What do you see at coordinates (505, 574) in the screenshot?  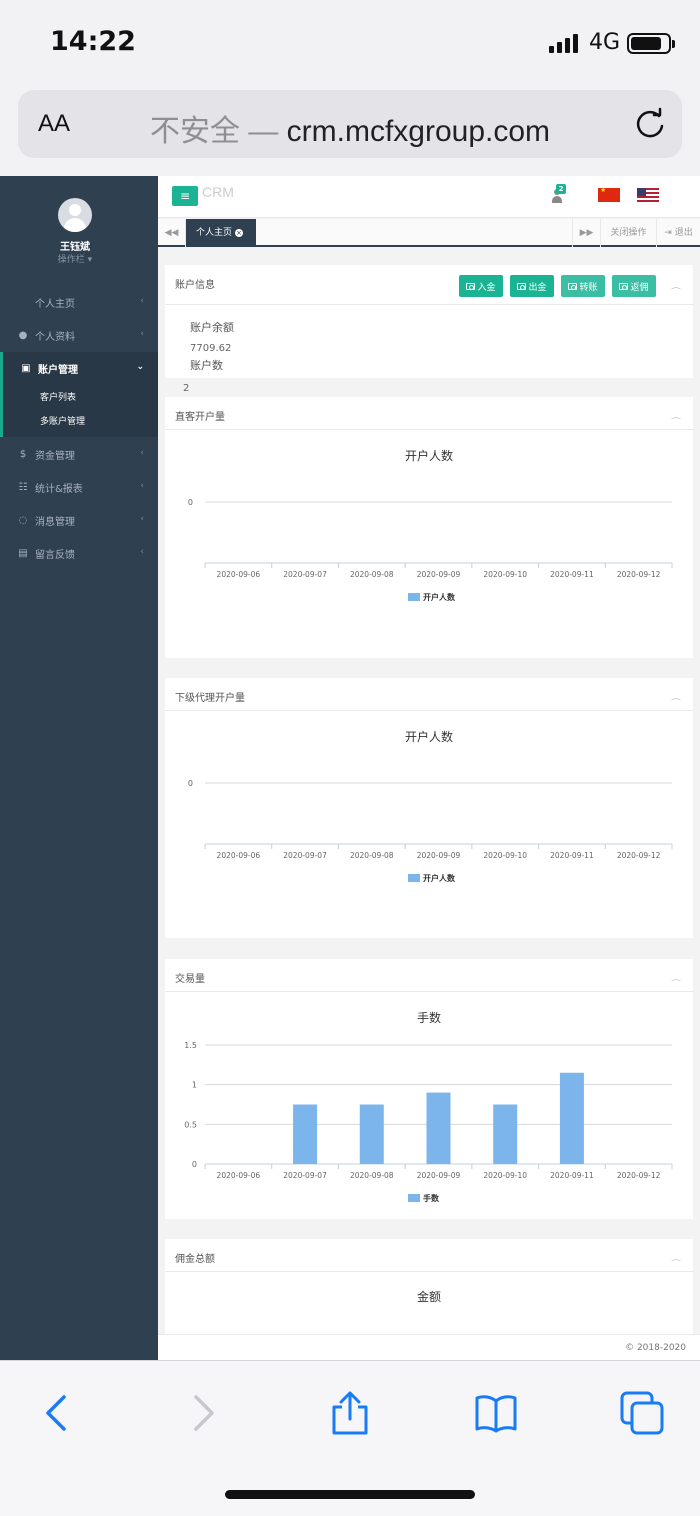 I see `x-tick-label: 2020-09-10` at bounding box center [505, 574].